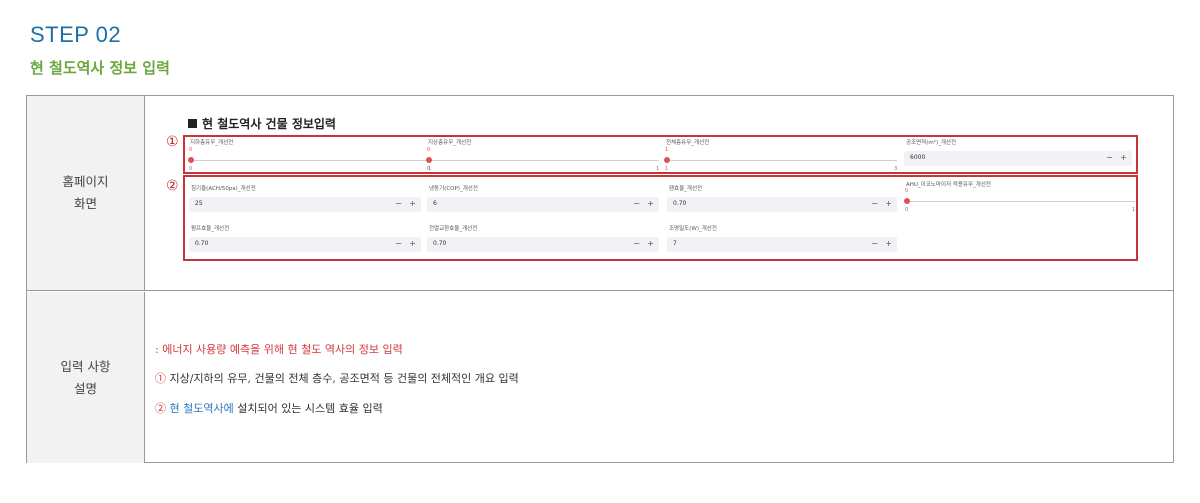 The image size is (1200, 503). I want to click on field-label: 팬효율_개선전, so click(686, 189).